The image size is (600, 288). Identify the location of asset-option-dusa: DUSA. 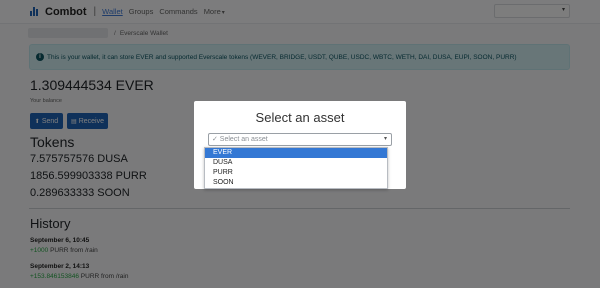
(296, 163).